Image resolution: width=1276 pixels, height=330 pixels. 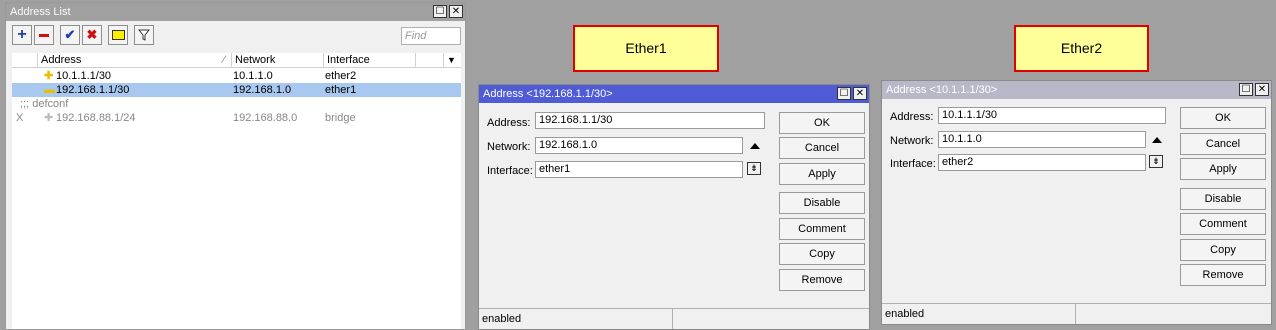 What do you see at coordinates (25, 60) in the screenshot?
I see `flag-column-header` at bounding box center [25, 60].